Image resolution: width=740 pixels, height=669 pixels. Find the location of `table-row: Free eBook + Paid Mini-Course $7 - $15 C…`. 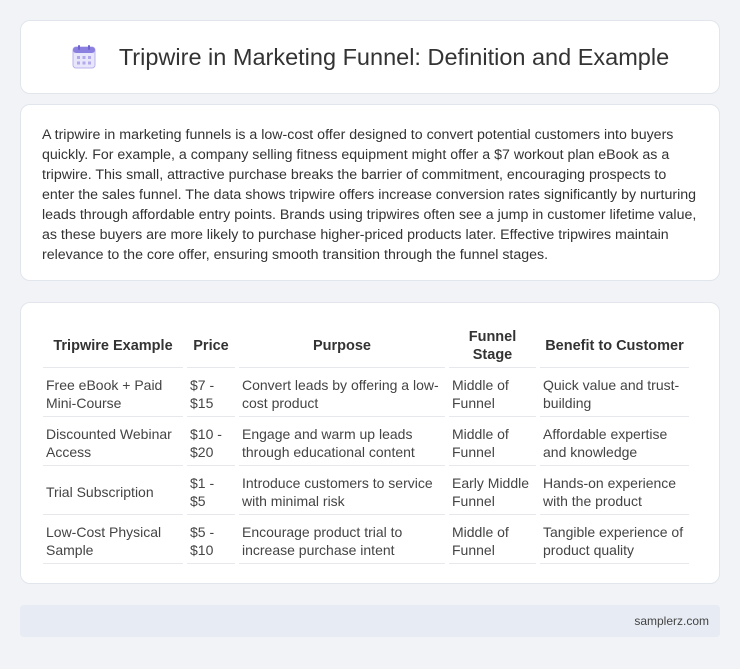

table-row: Free eBook + Paid Mini-Course $7 - $15 C… is located at coordinates (366, 393).